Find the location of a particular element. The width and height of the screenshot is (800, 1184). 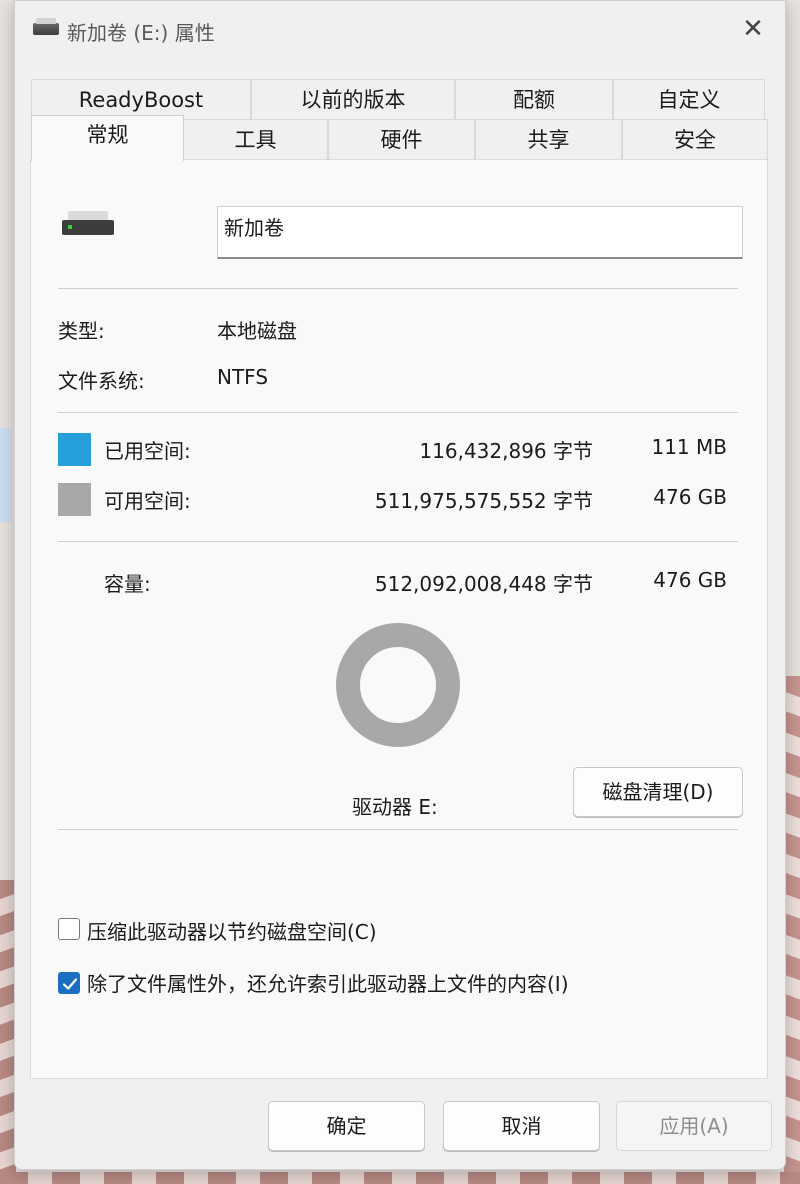

tab-customize: 自定义 is located at coordinates (689, 99).